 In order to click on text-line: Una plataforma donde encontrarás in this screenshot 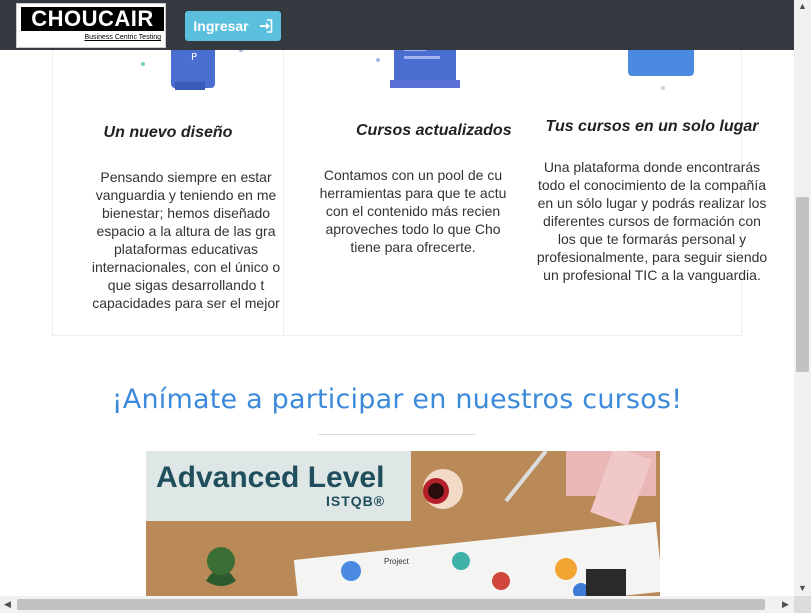, I will do `click(652, 167)`.